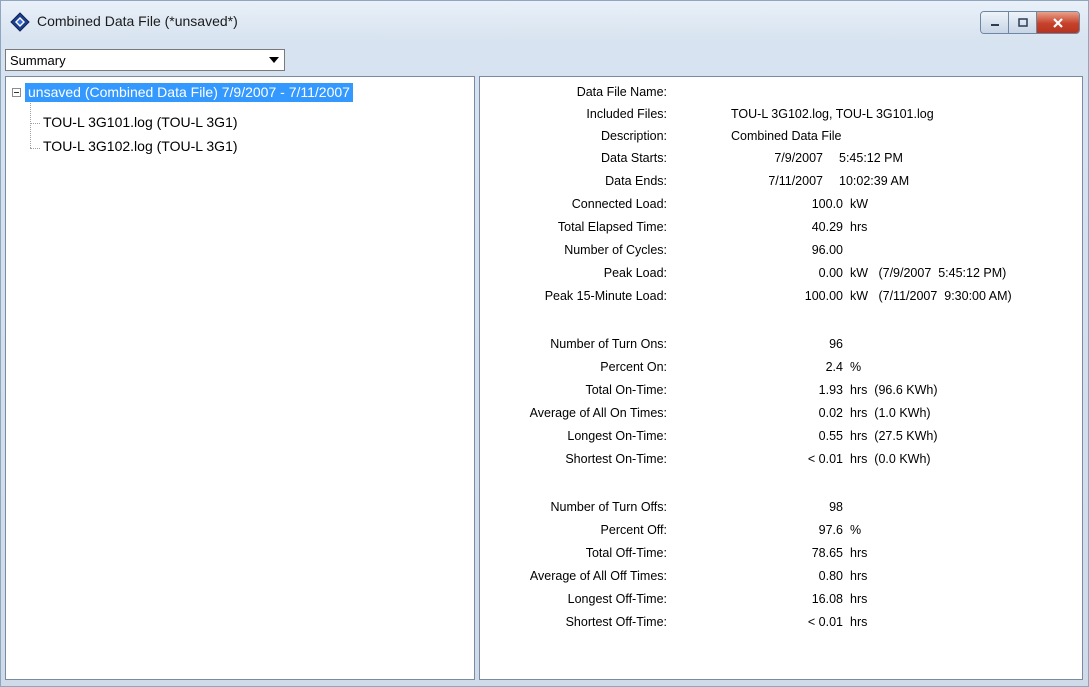 This screenshot has width=1089, height=687. I want to click on close-button, so click(1058, 22).